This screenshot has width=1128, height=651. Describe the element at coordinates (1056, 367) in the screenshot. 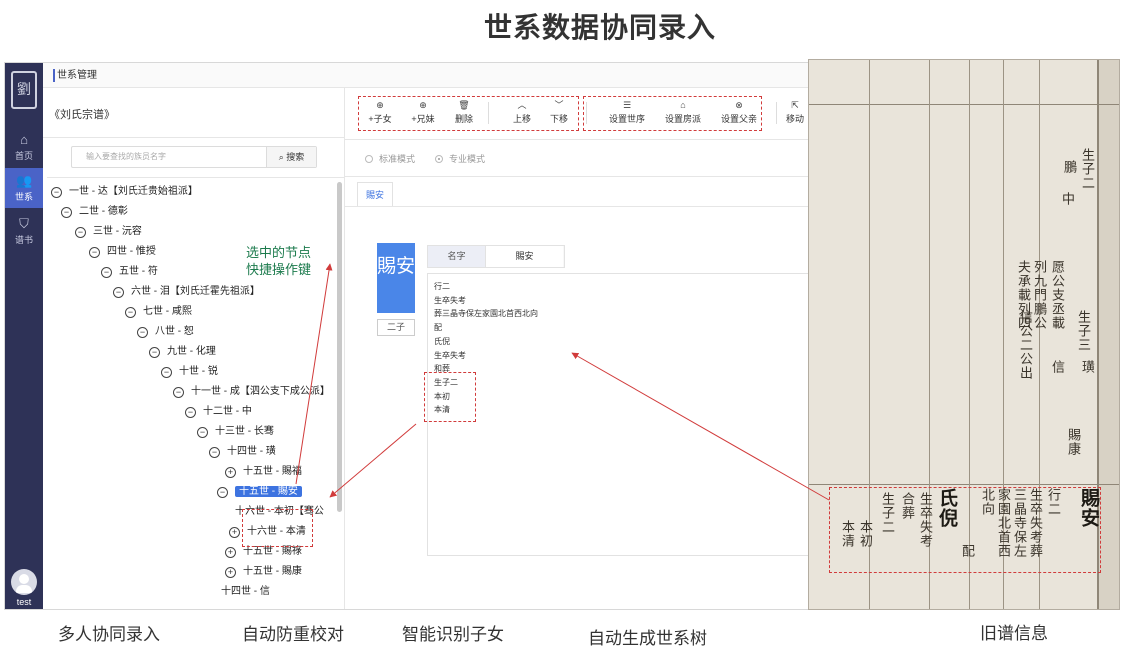

I see `scan-text-column: 信` at that location.